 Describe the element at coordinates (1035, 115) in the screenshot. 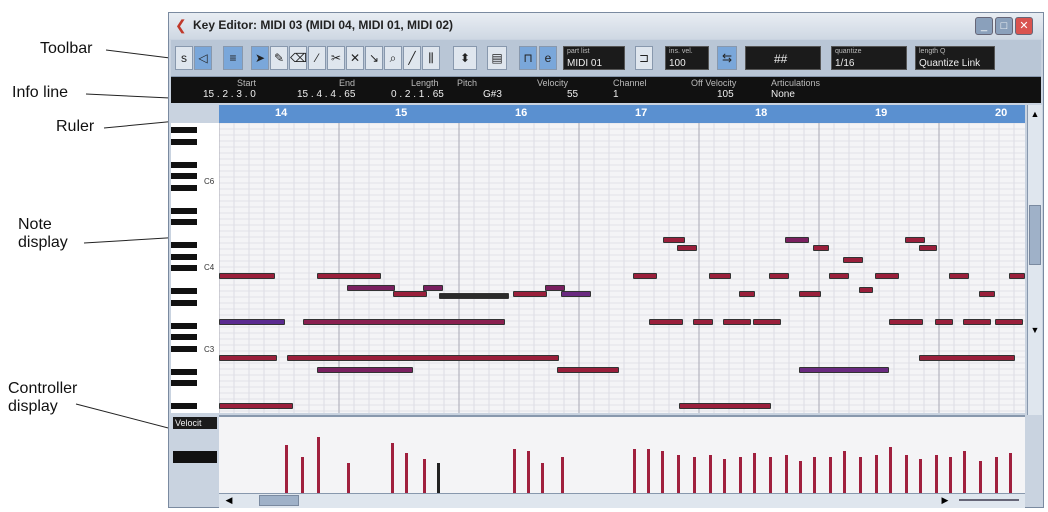

I see `scroll-up-icon: ▲` at that location.